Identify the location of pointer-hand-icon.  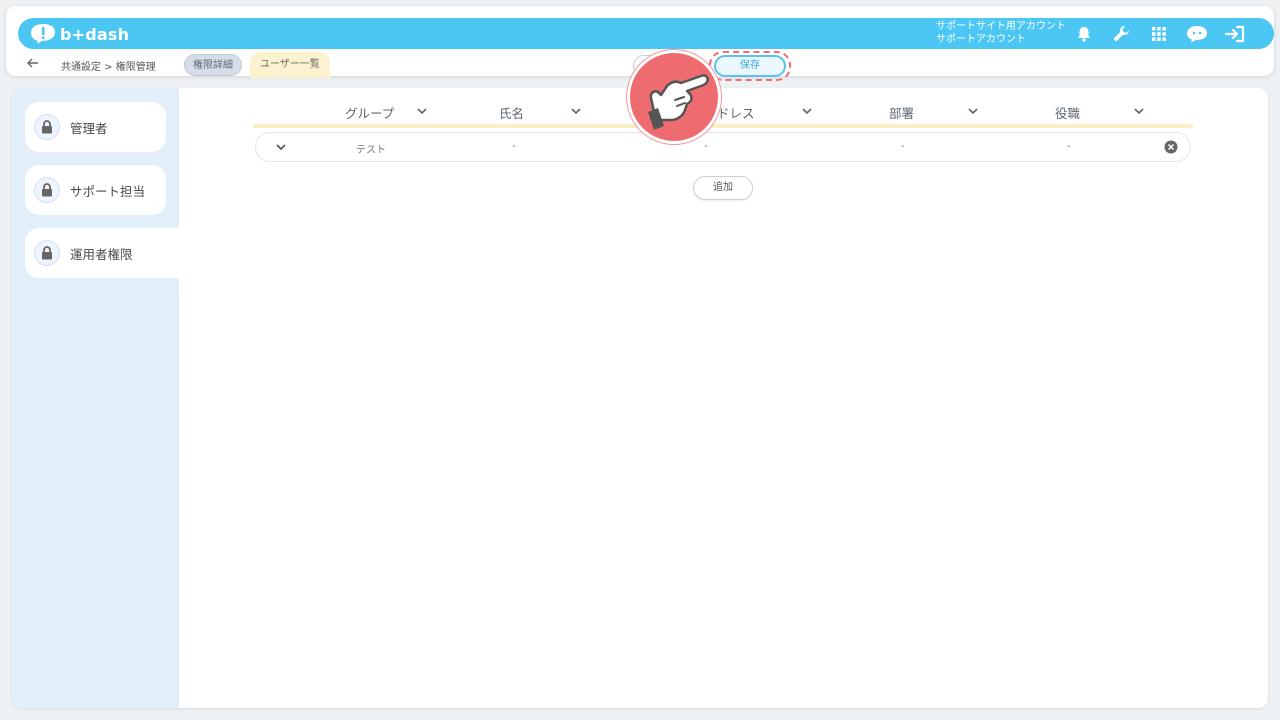
(674, 97).